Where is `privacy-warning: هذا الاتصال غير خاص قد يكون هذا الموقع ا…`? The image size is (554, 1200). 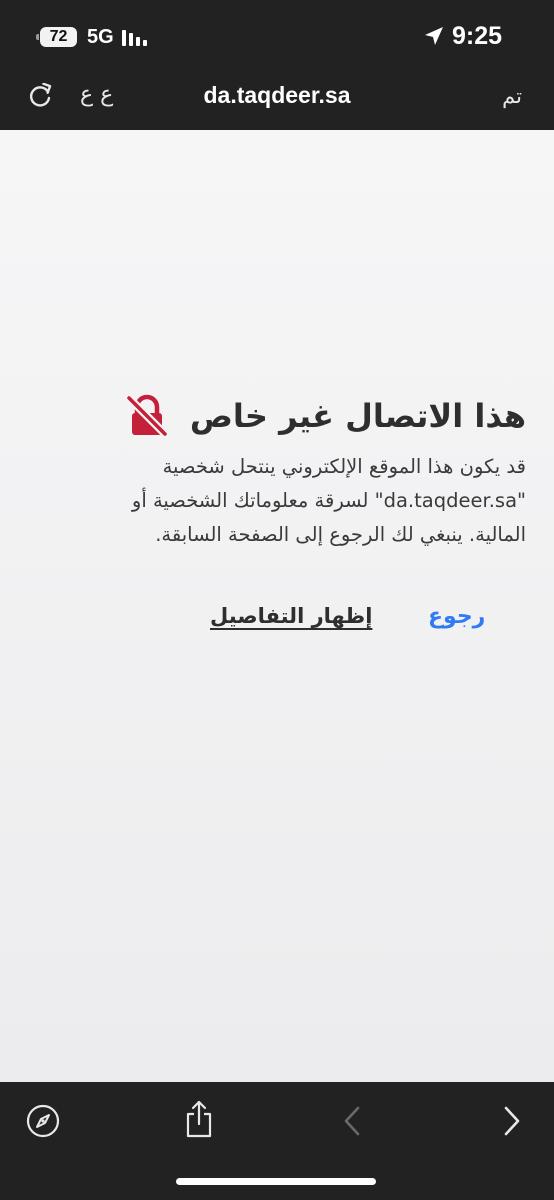
privacy-warning: هذا الاتصال غير خاص قد يكون هذا الموقع ا… is located at coordinates (277, 471).